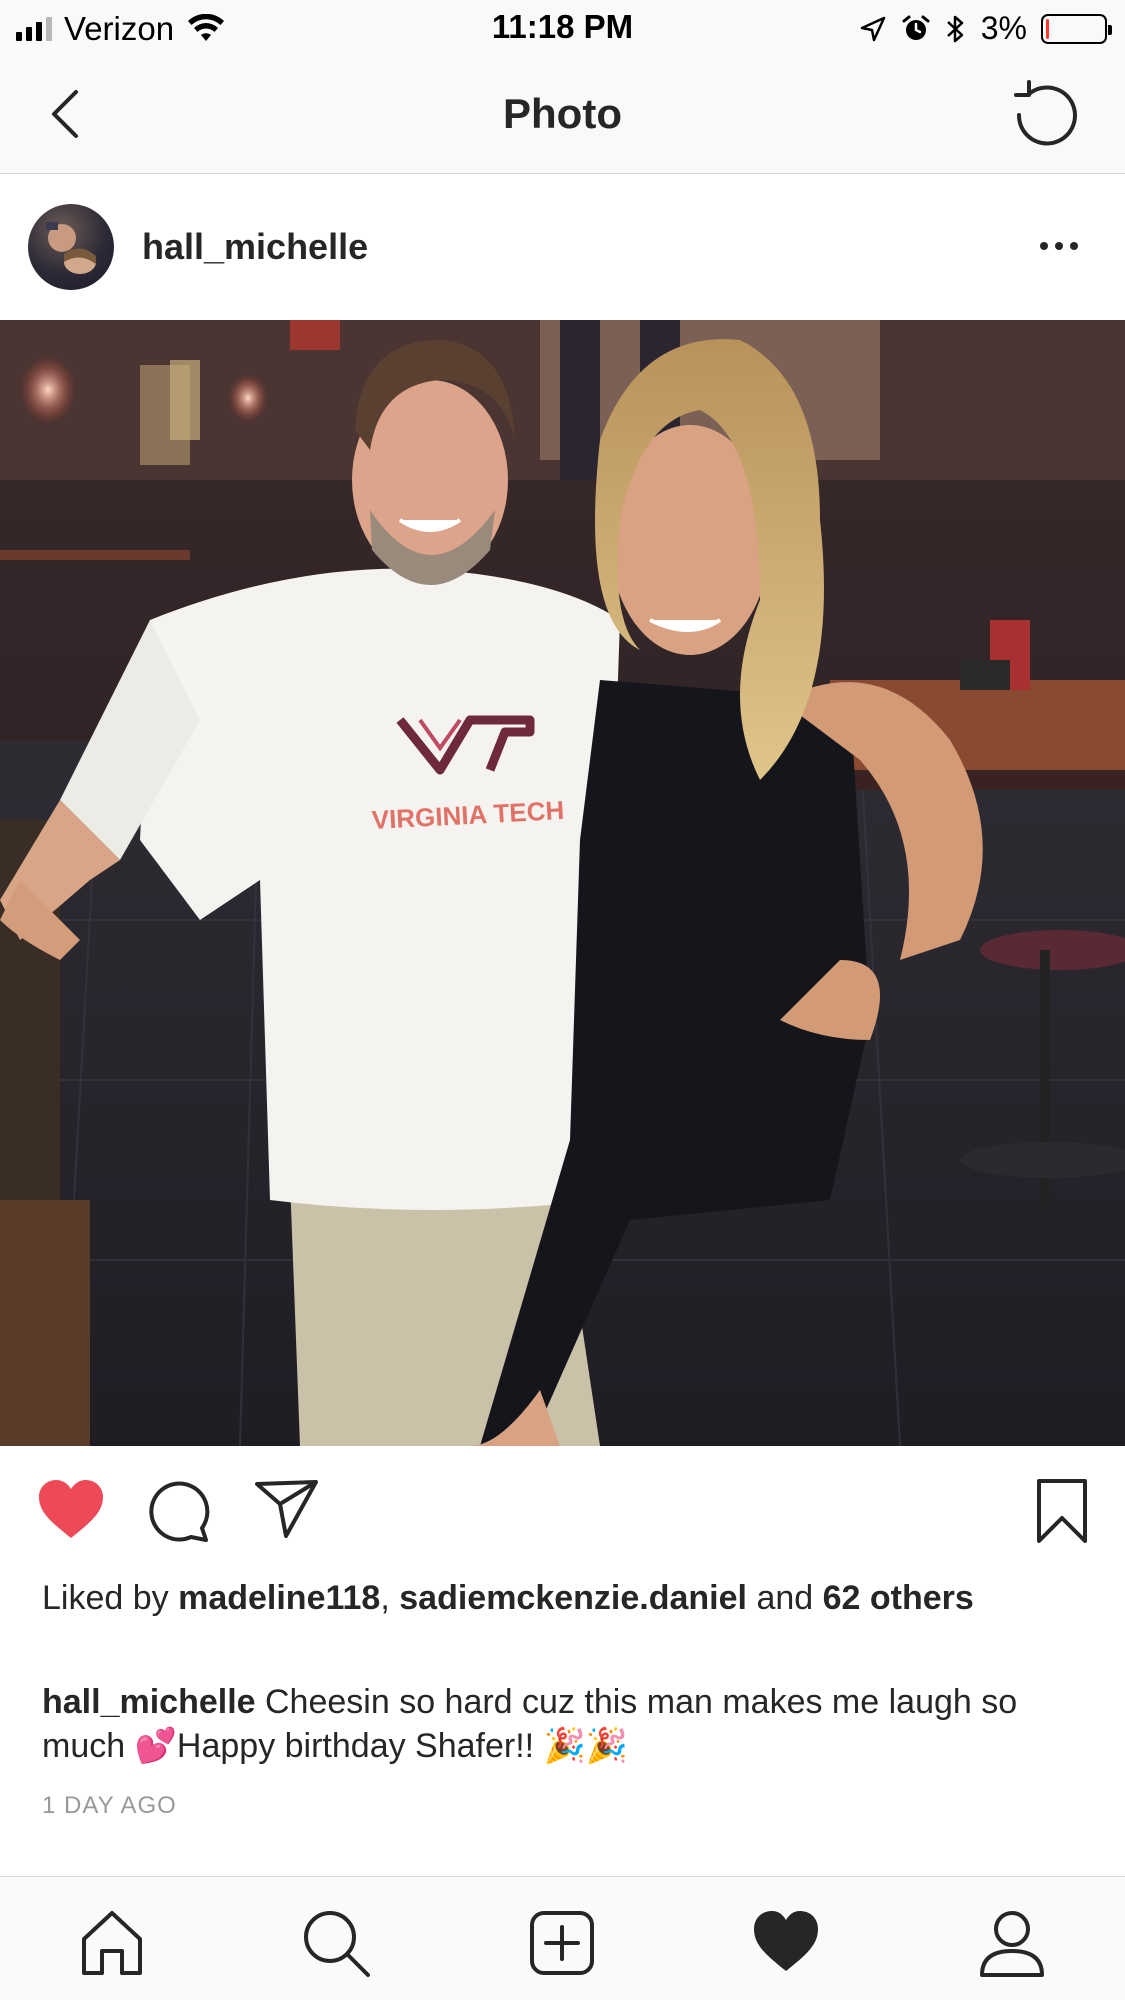 The width and height of the screenshot is (1125, 2000). I want to click on tab-search, so click(336, 1943).